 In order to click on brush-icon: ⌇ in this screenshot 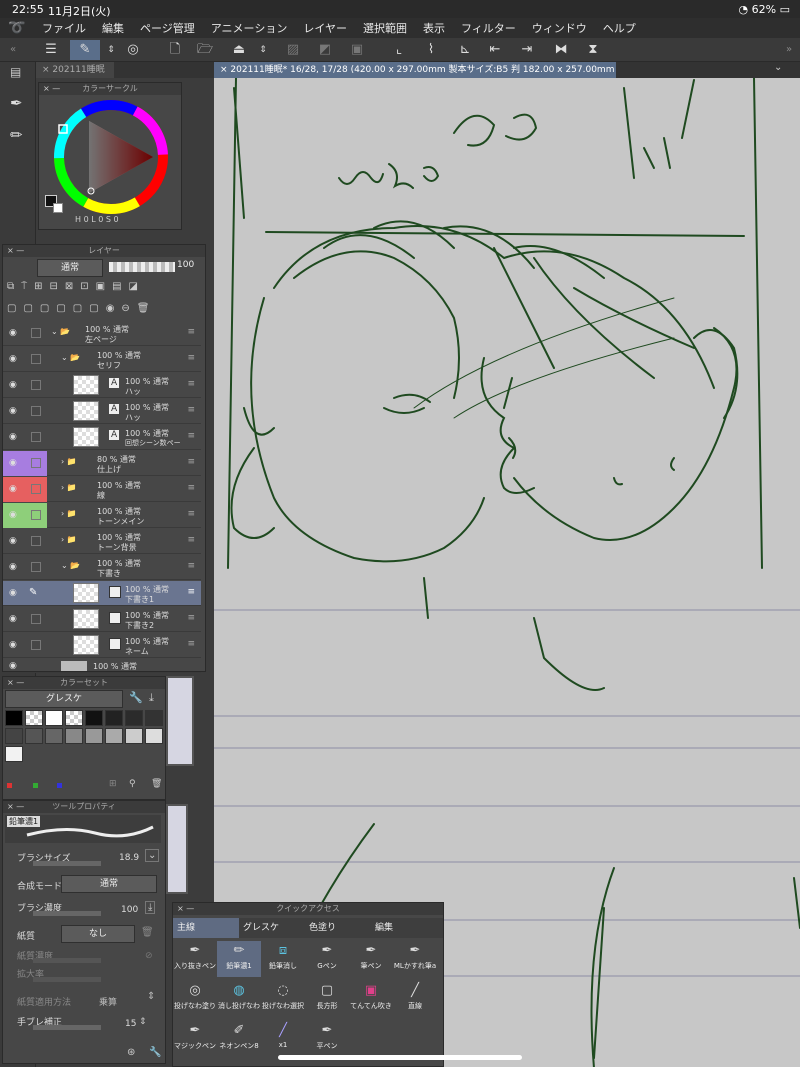, I will do `click(431, 50)`.